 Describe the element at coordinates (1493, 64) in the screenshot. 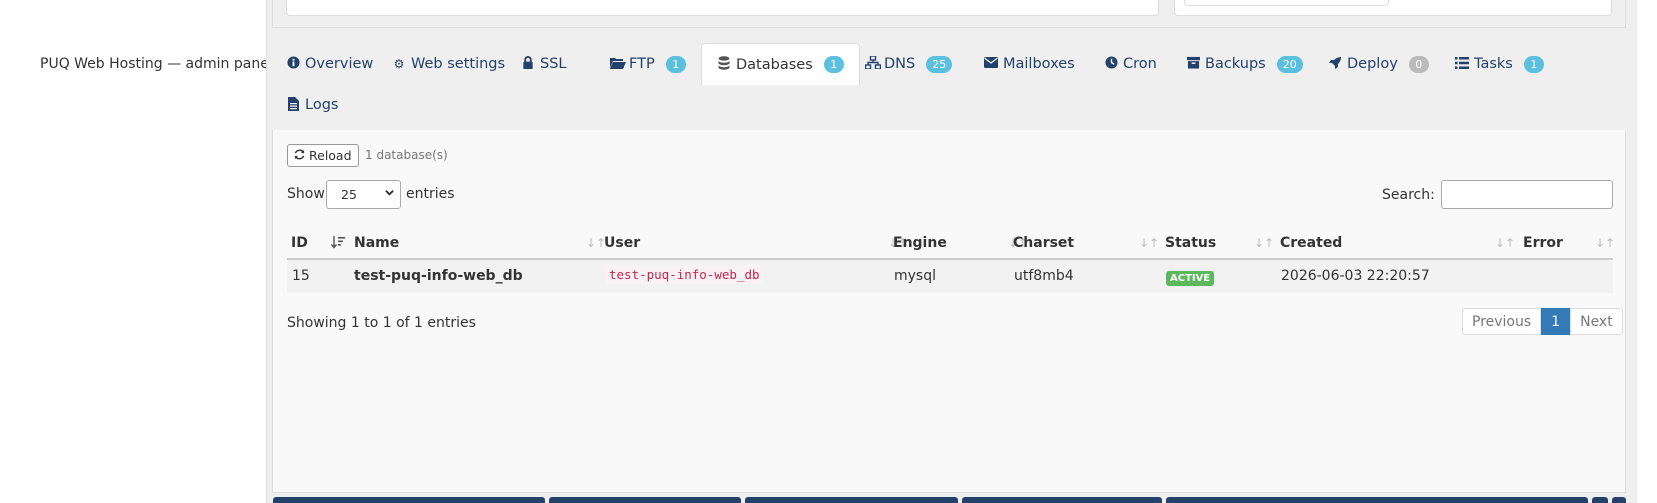

I see `tab-label: Tasks` at that location.